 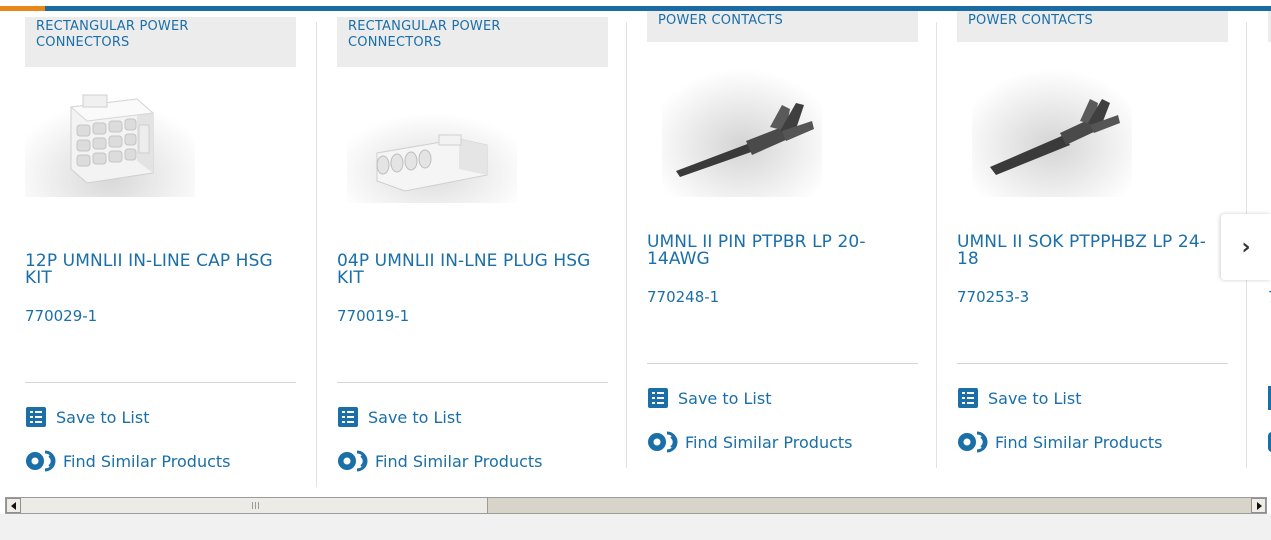 I want to click on scrollbar-grip, so click(x=255, y=505).